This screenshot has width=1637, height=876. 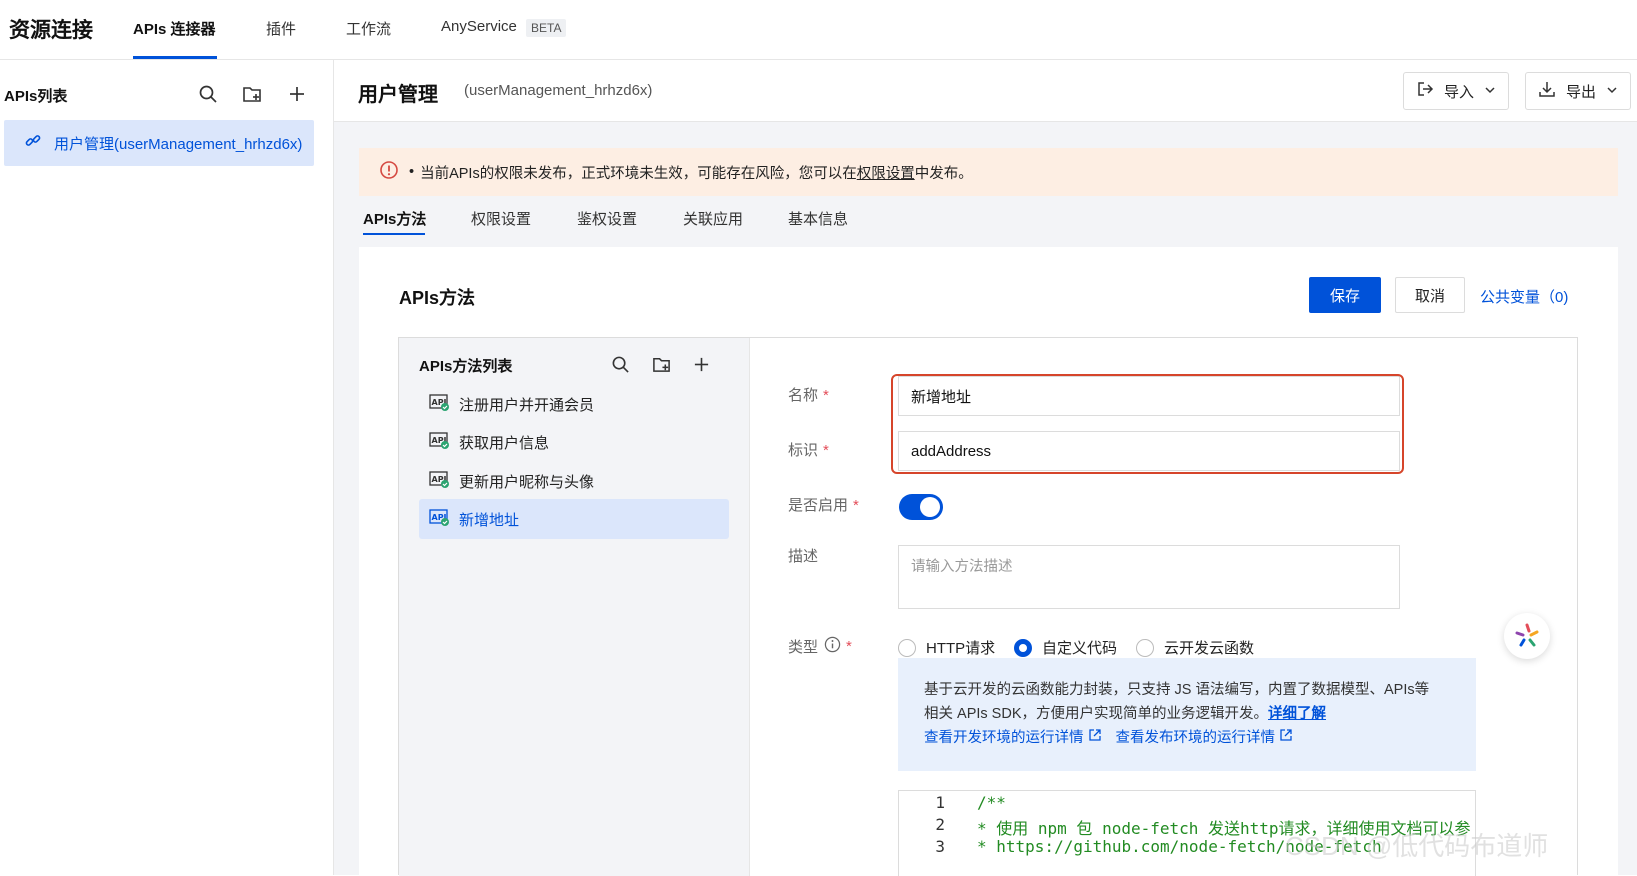 I want to click on export-label: 导出, so click(x=1581, y=92).